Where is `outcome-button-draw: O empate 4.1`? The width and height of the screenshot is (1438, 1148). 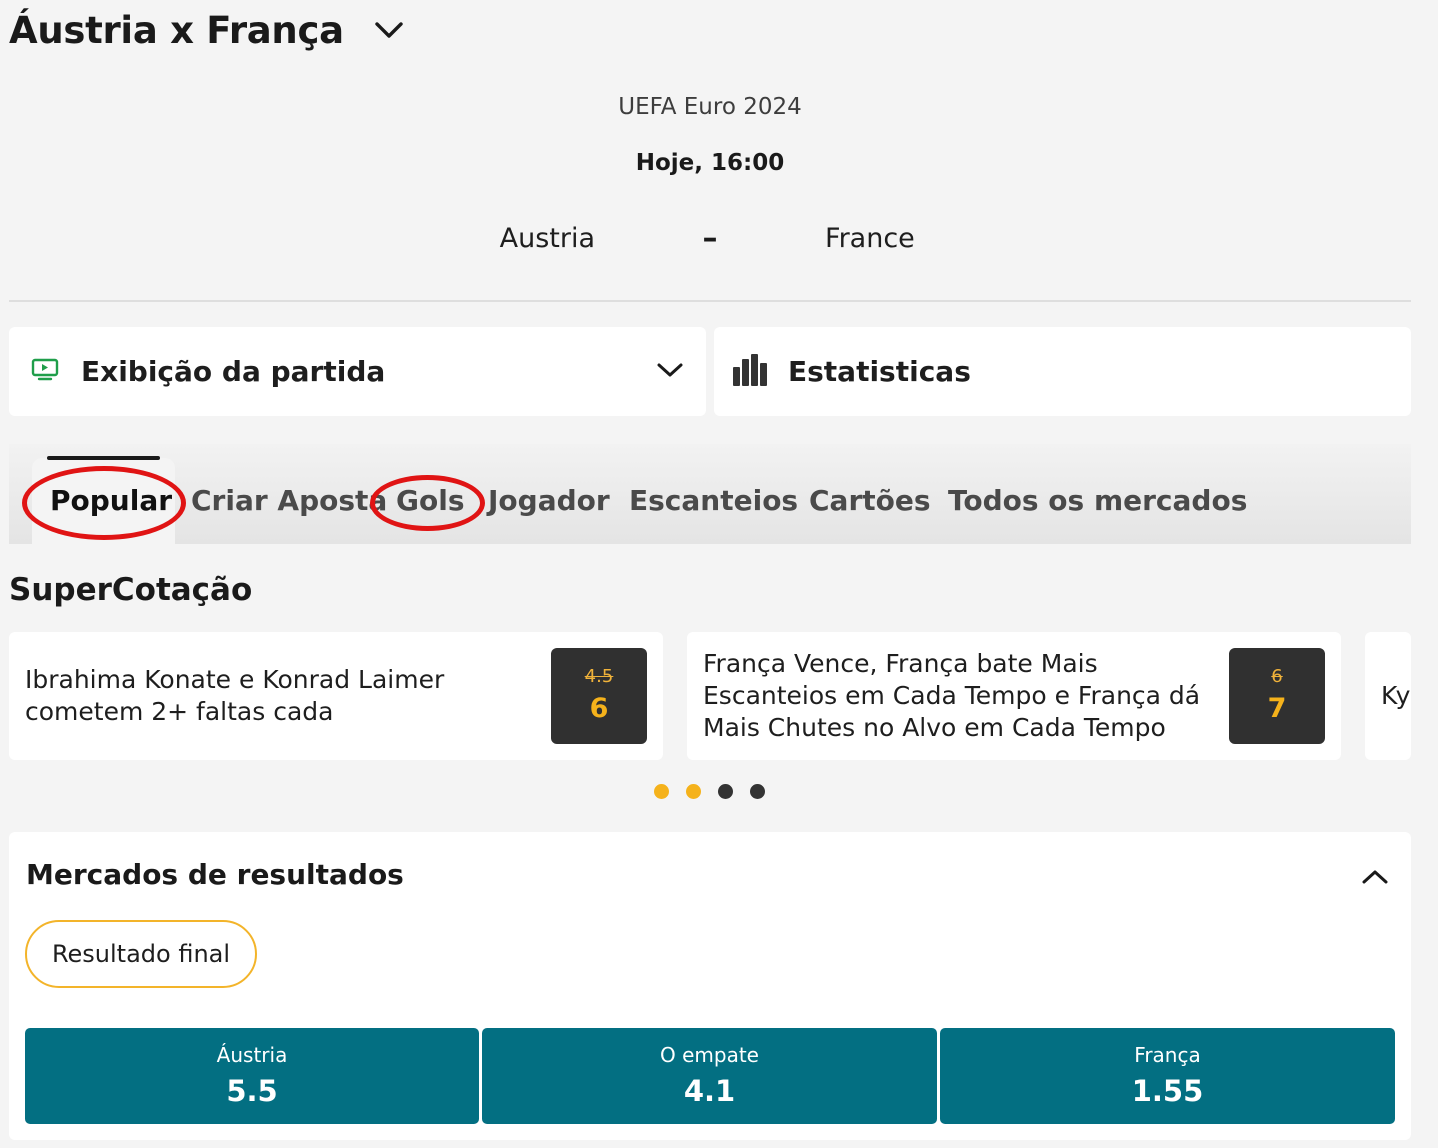 outcome-button-draw: O empate 4.1 is located at coordinates (709, 1076).